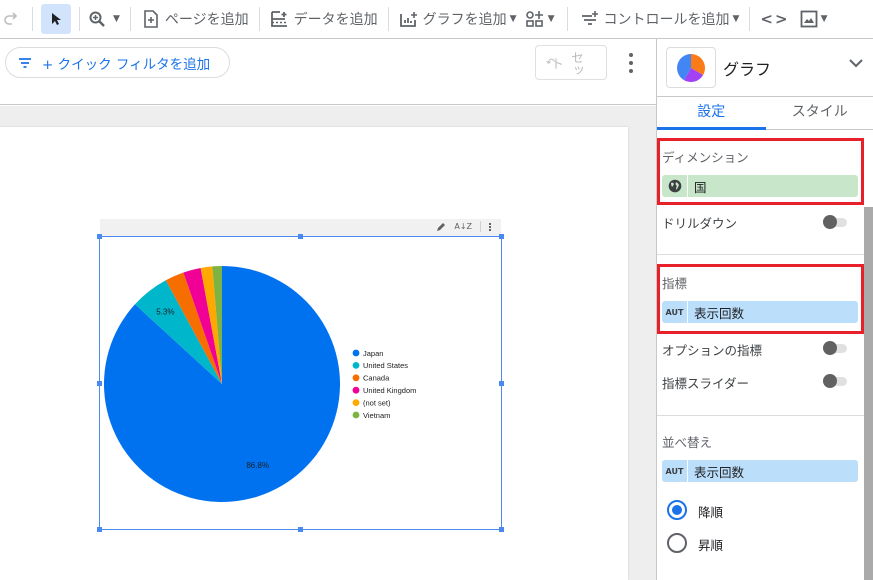  What do you see at coordinates (377, 402) in the screenshot?
I see `legend-item-label: (not set)` at bounding box center [377, 402].